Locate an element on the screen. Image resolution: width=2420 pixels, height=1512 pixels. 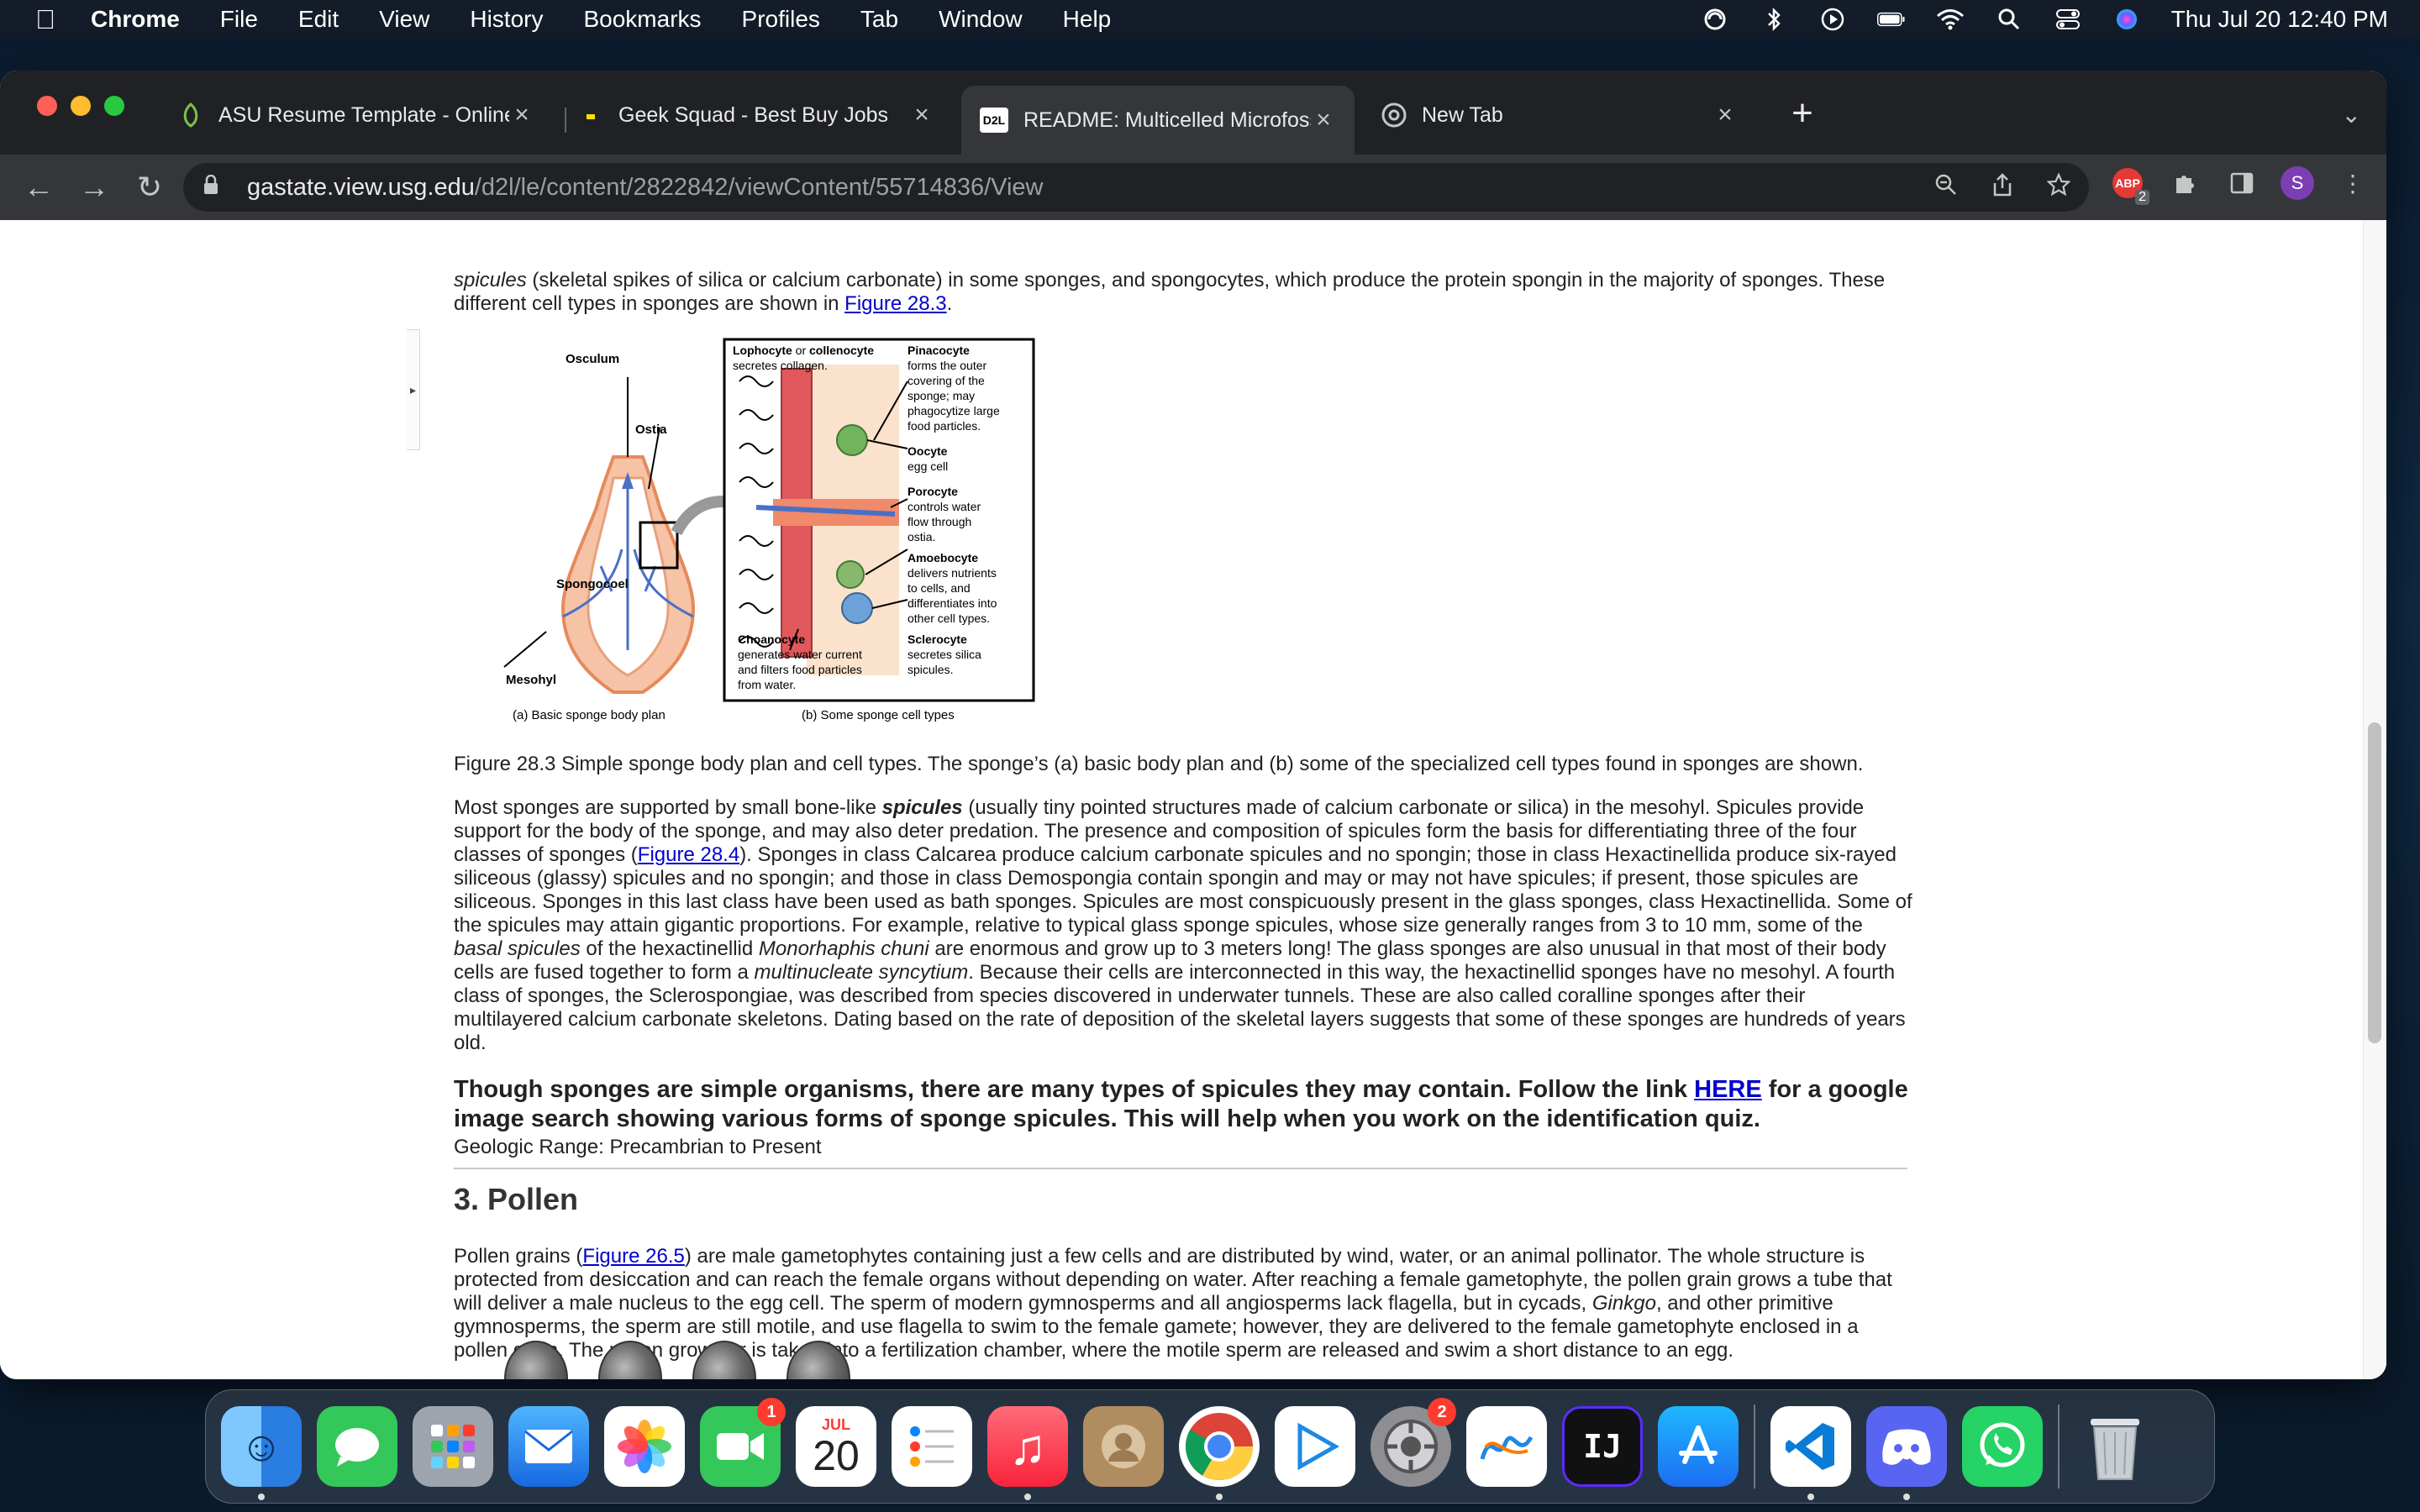
menu-app-chrome: Chrome is located at coordinates (135, 19).